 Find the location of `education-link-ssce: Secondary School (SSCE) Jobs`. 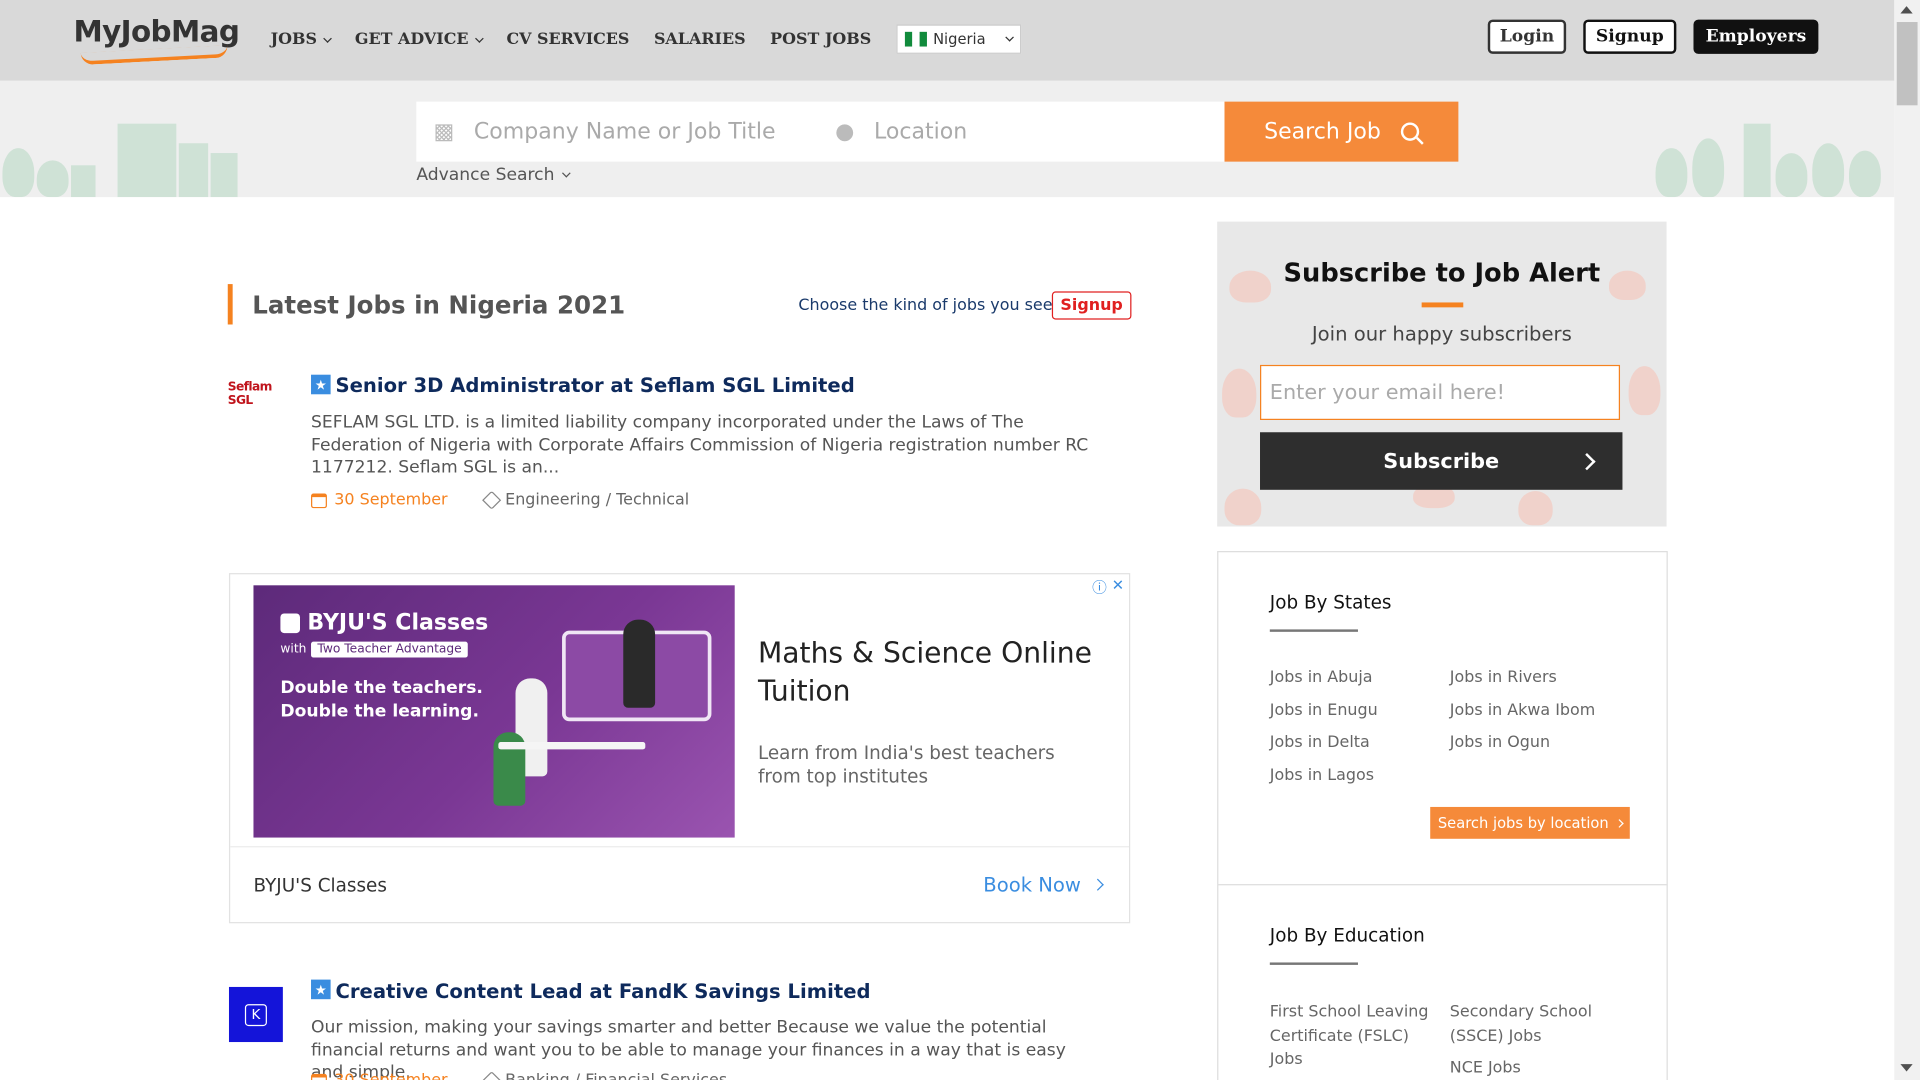

education-link-ssce: Secondary School (SSCE) Jobs is located at coordinates (1535, 1024).